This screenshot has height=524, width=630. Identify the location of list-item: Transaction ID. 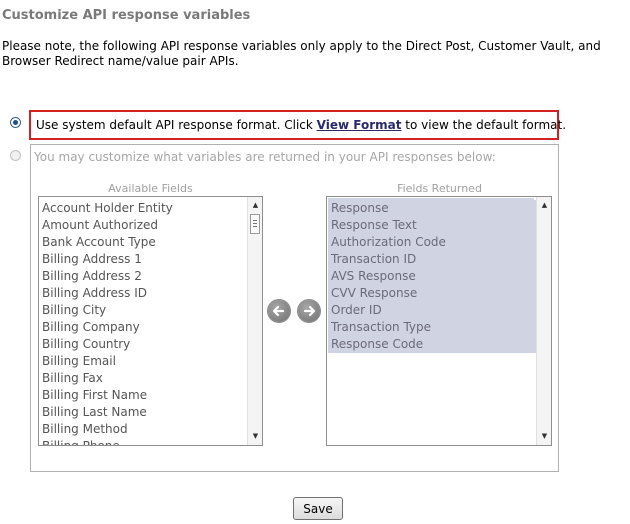
(432, 259).